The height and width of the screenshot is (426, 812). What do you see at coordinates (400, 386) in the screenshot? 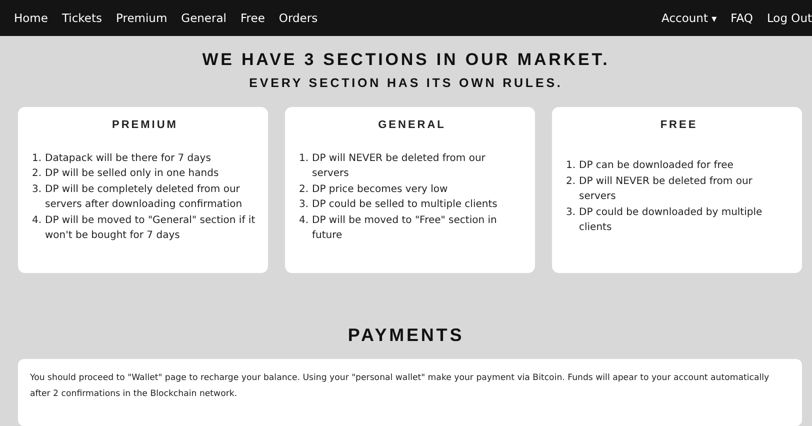
I see `payment-text: You should proceed to "Wallet" page to recharge your balance. Using your "personal wallet" make your payment via Bitcoin. Funds will apear to your account automatically after 2 confirmations in the Blockchain network.` at bounding box center [400, 386].